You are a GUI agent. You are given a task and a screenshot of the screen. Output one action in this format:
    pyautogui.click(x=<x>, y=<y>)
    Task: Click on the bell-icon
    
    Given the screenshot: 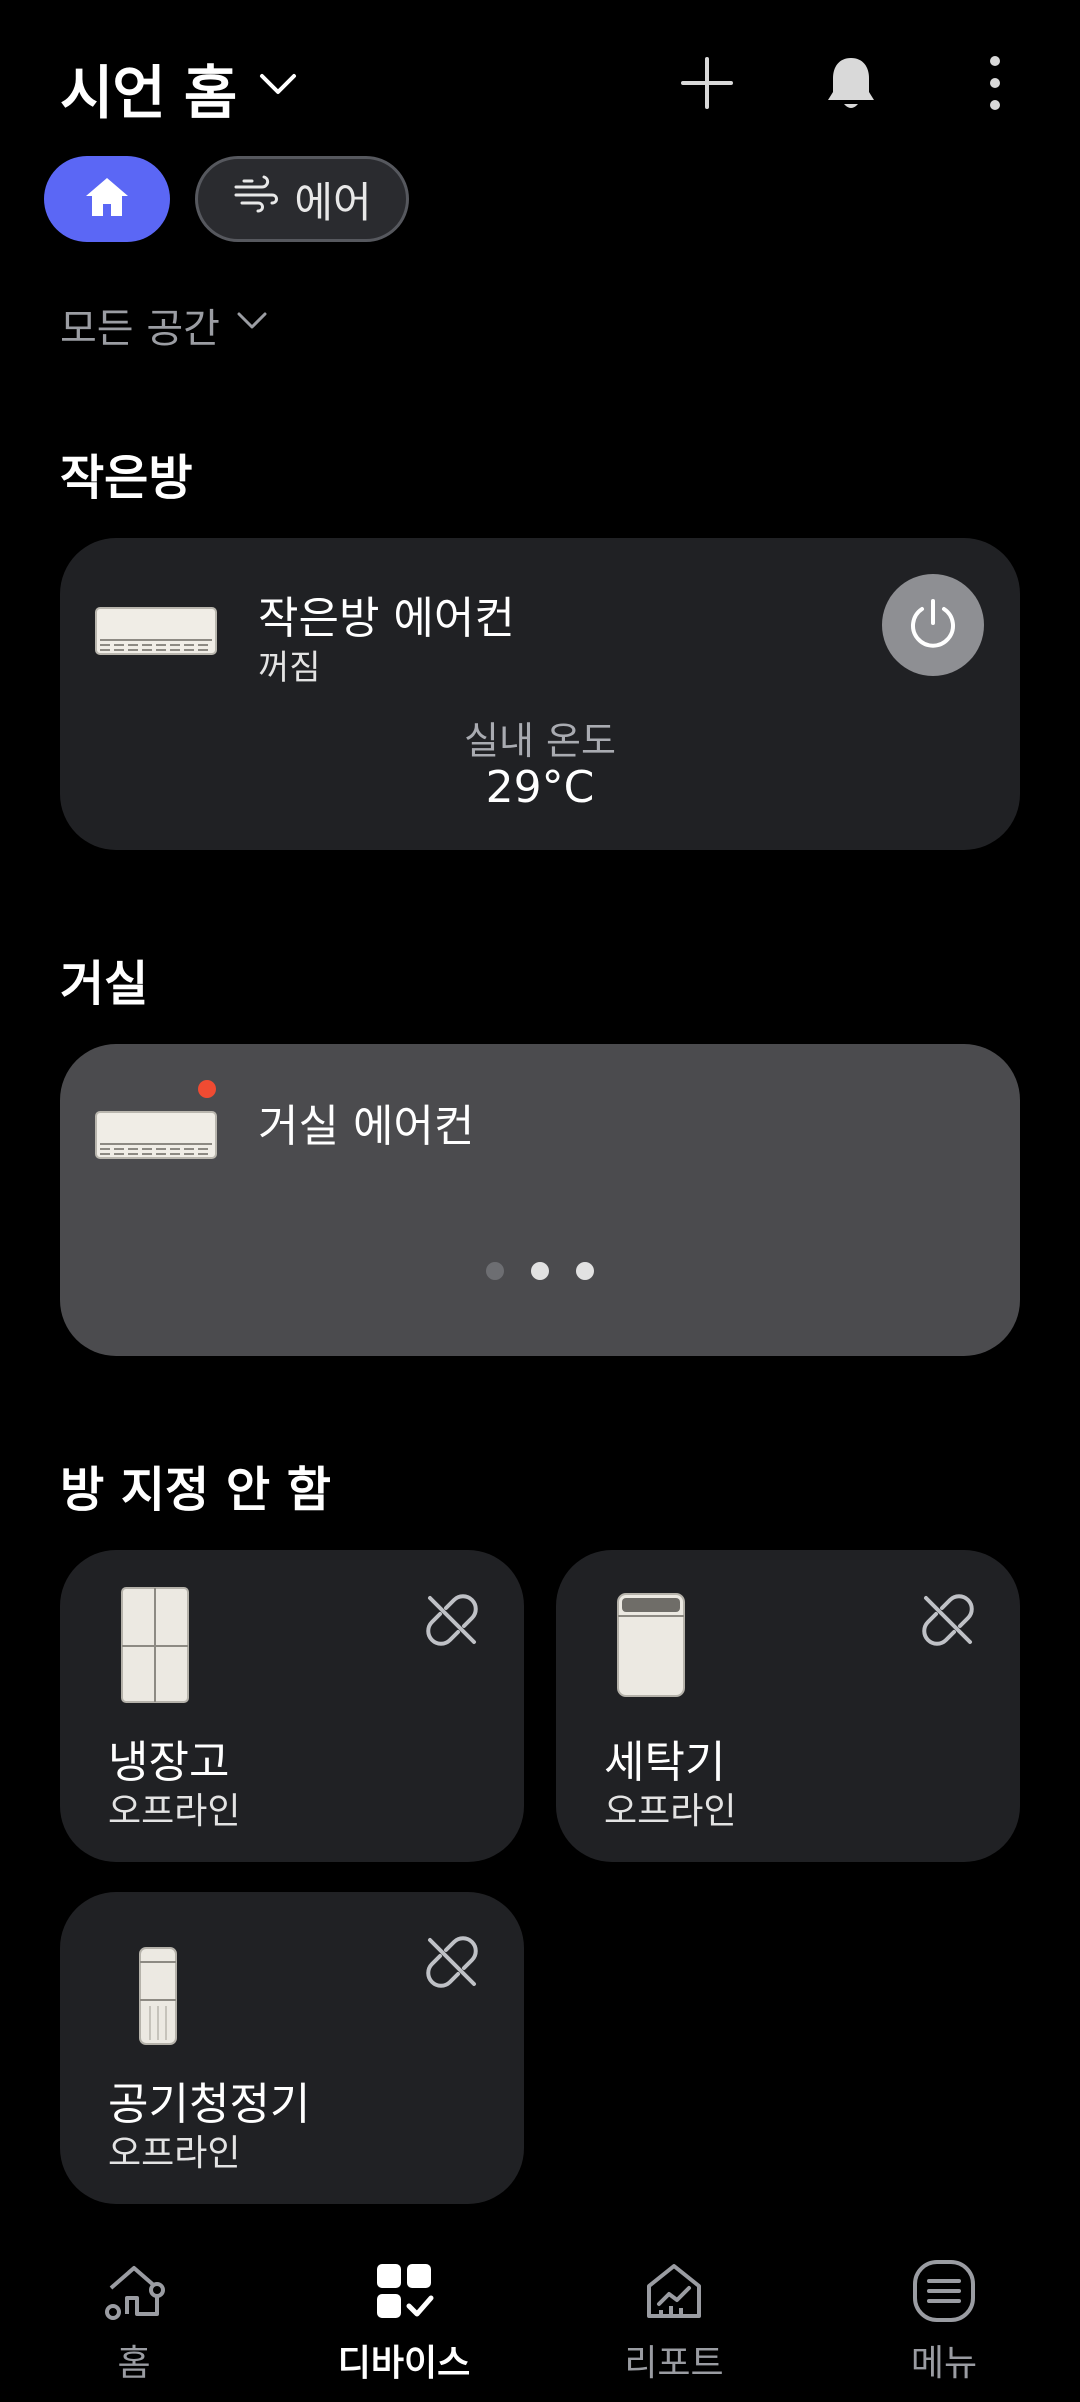 What is the action you would take?
    pyautogui.click(x=851, y=83)
    